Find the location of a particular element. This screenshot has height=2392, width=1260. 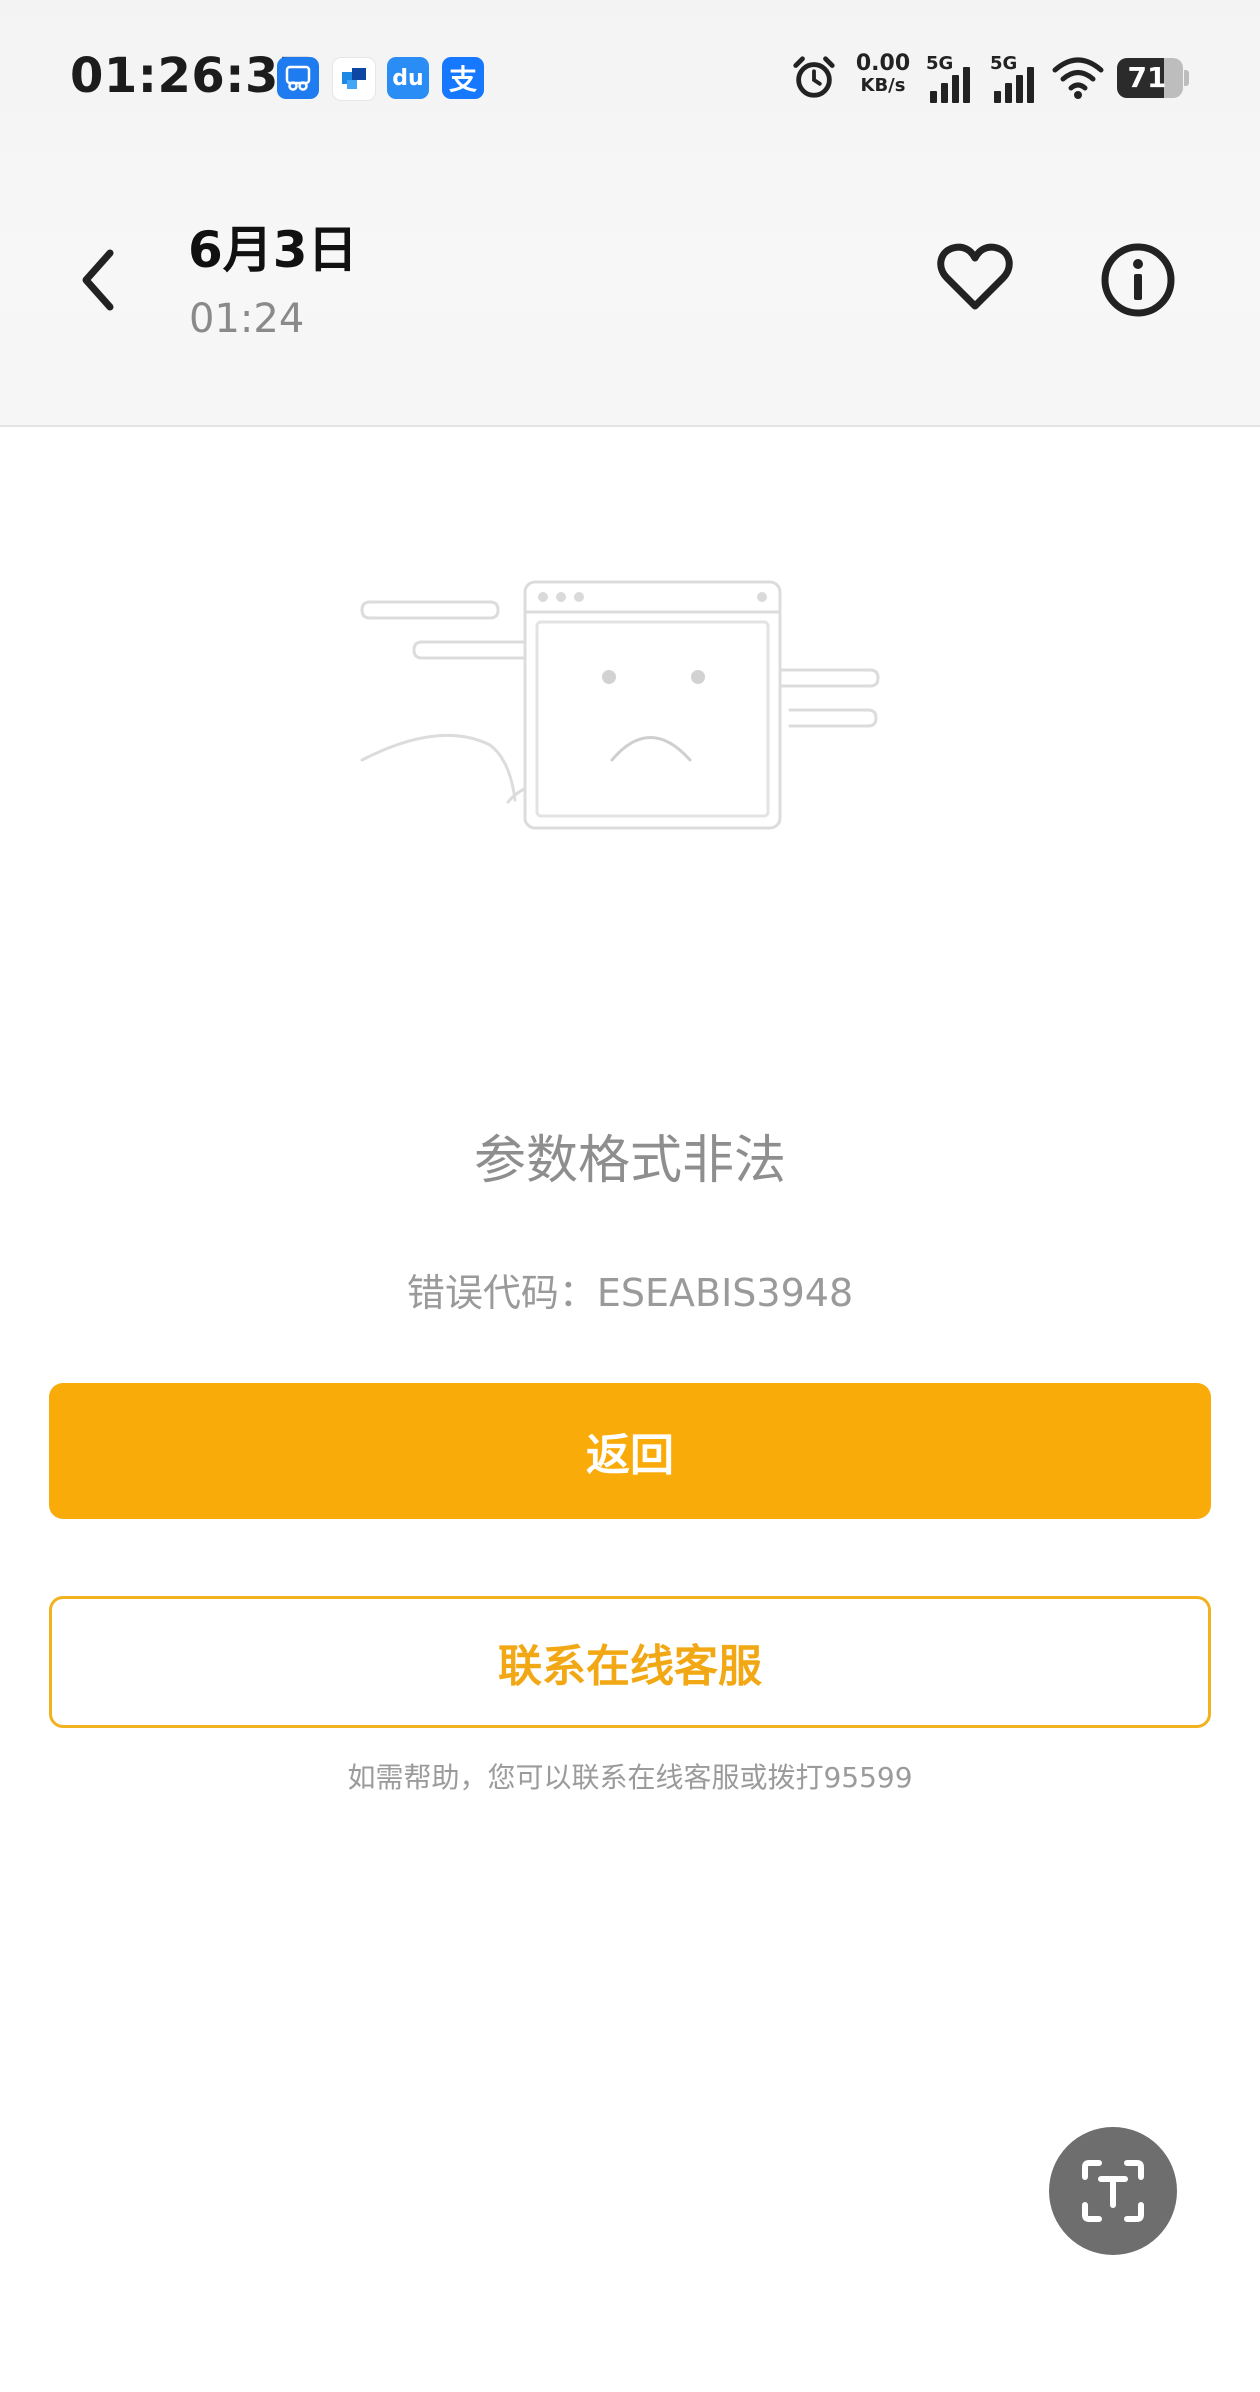

app-du-icon: du is located at coordinates (408, 78).